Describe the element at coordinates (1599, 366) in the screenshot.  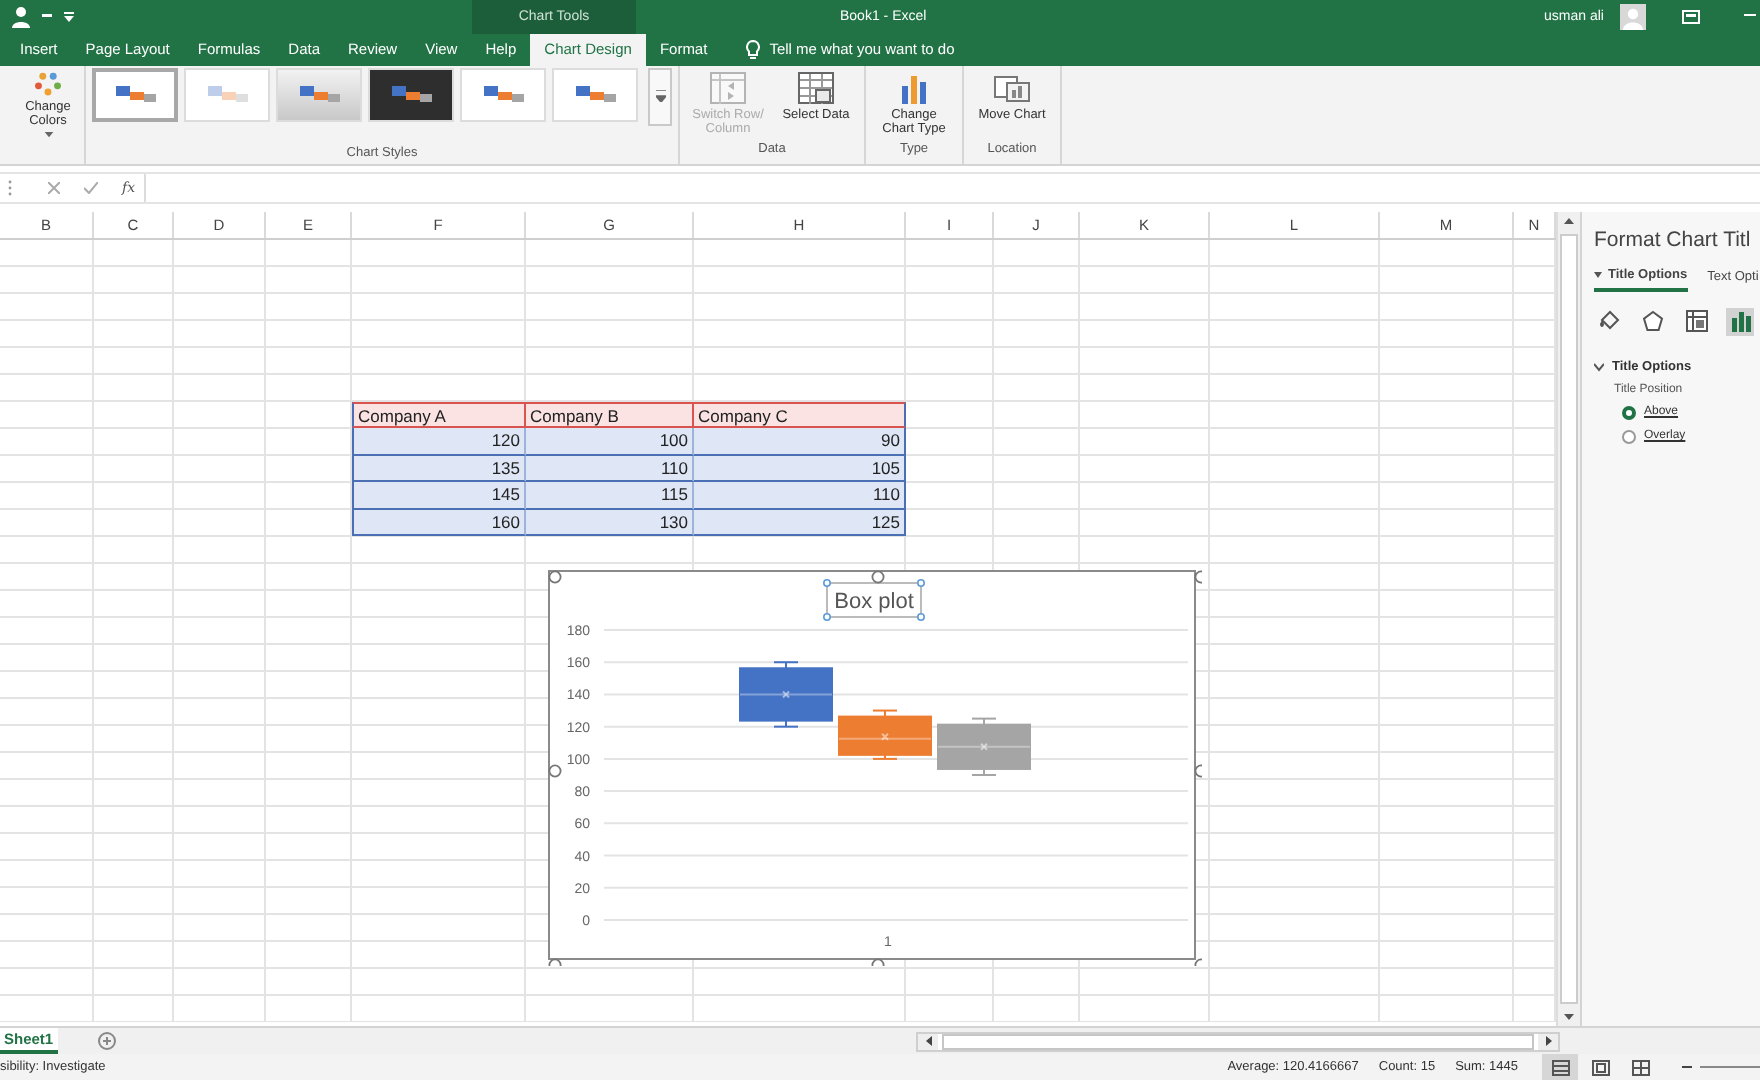
I see `collapse-icon` at that location.